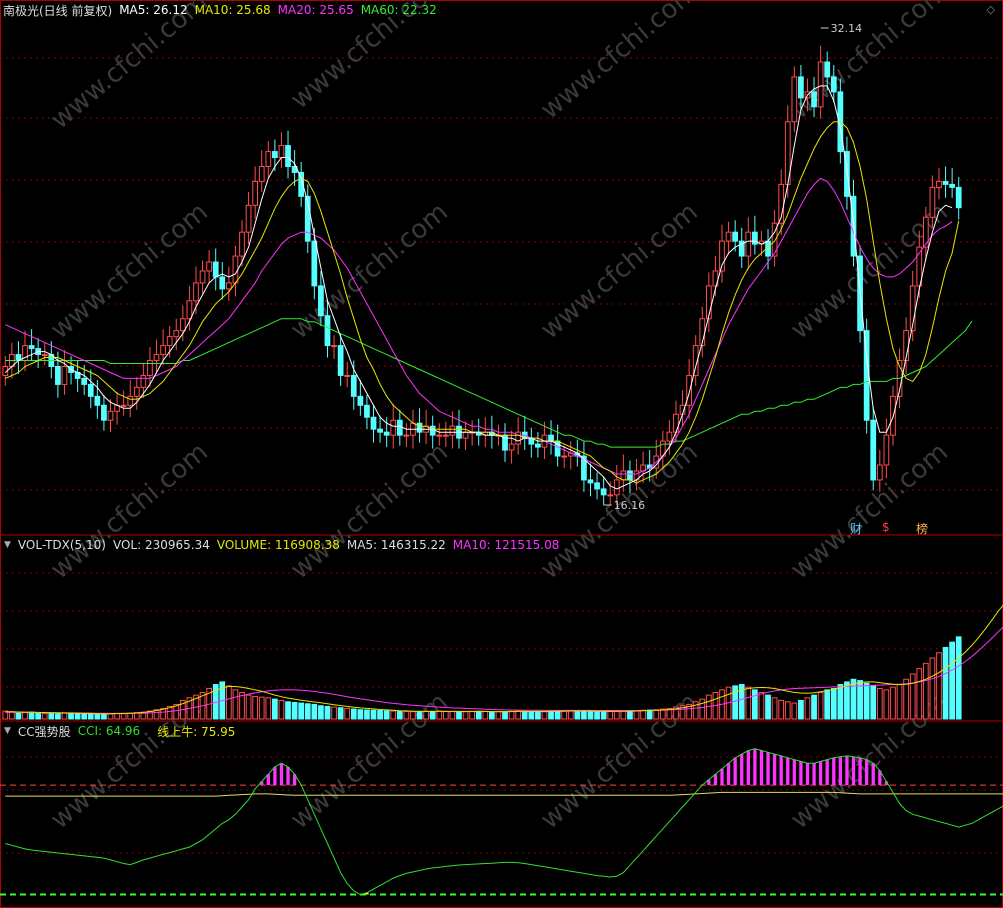 The image size is (1003, 908). I want to click on vol-indicator-name: VOL-TDX(5,10), so click(62, 545).